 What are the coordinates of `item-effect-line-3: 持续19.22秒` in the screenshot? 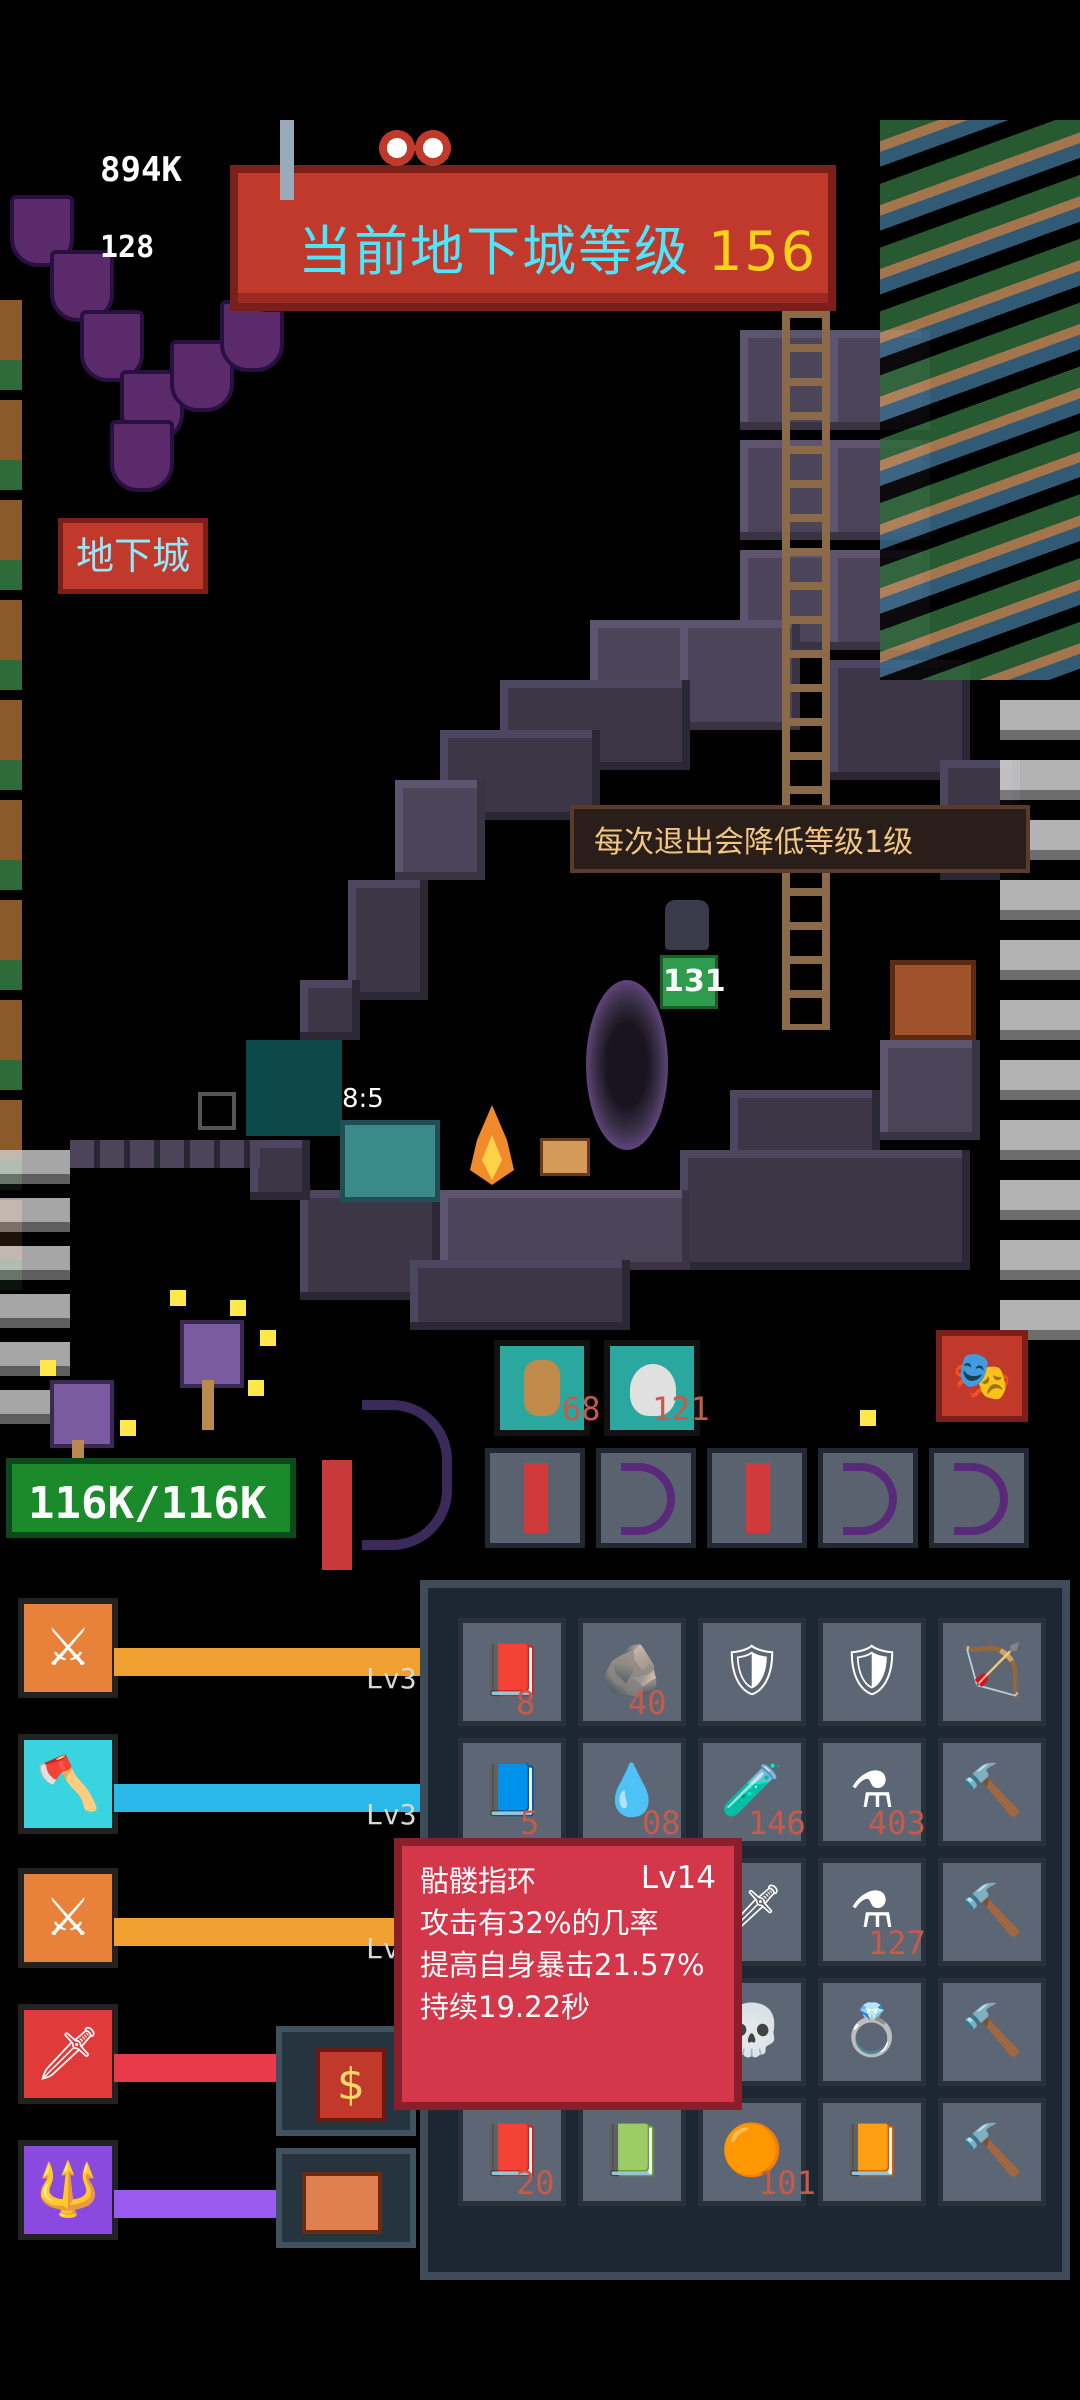 It's located at (505, 2007).